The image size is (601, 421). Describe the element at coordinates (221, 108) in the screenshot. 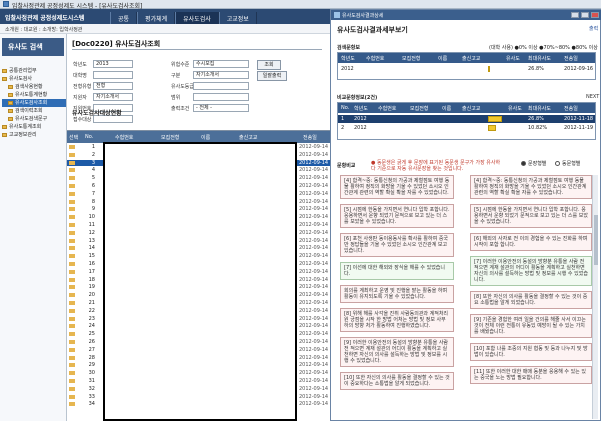

I see `result-select: - 전체 -` at that location.